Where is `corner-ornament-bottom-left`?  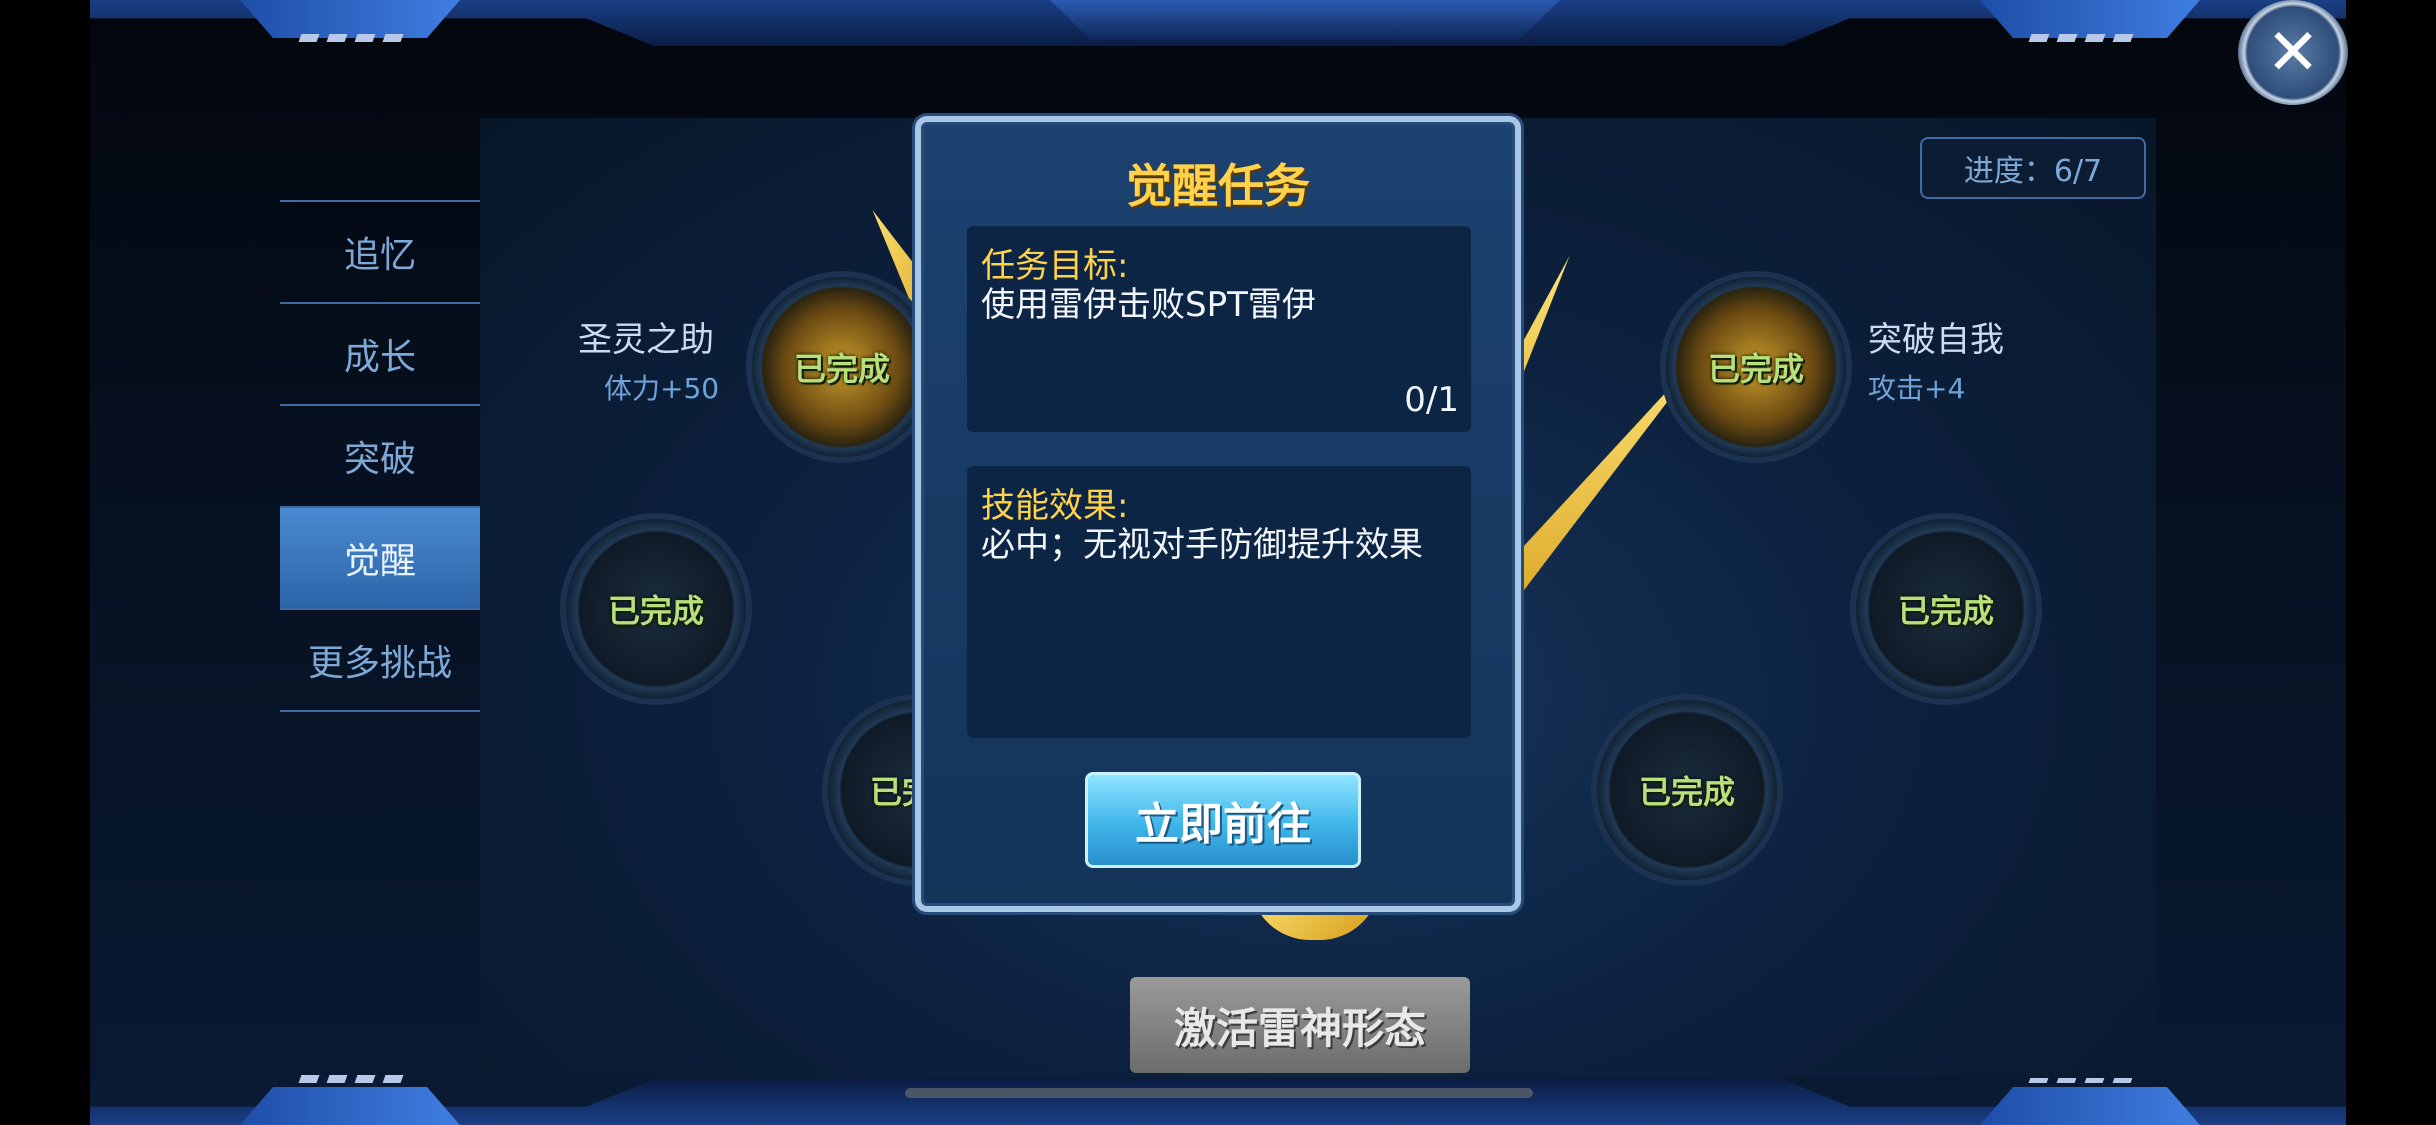
corner-ornament-bottom-left is located at coordinates (350, 1106).